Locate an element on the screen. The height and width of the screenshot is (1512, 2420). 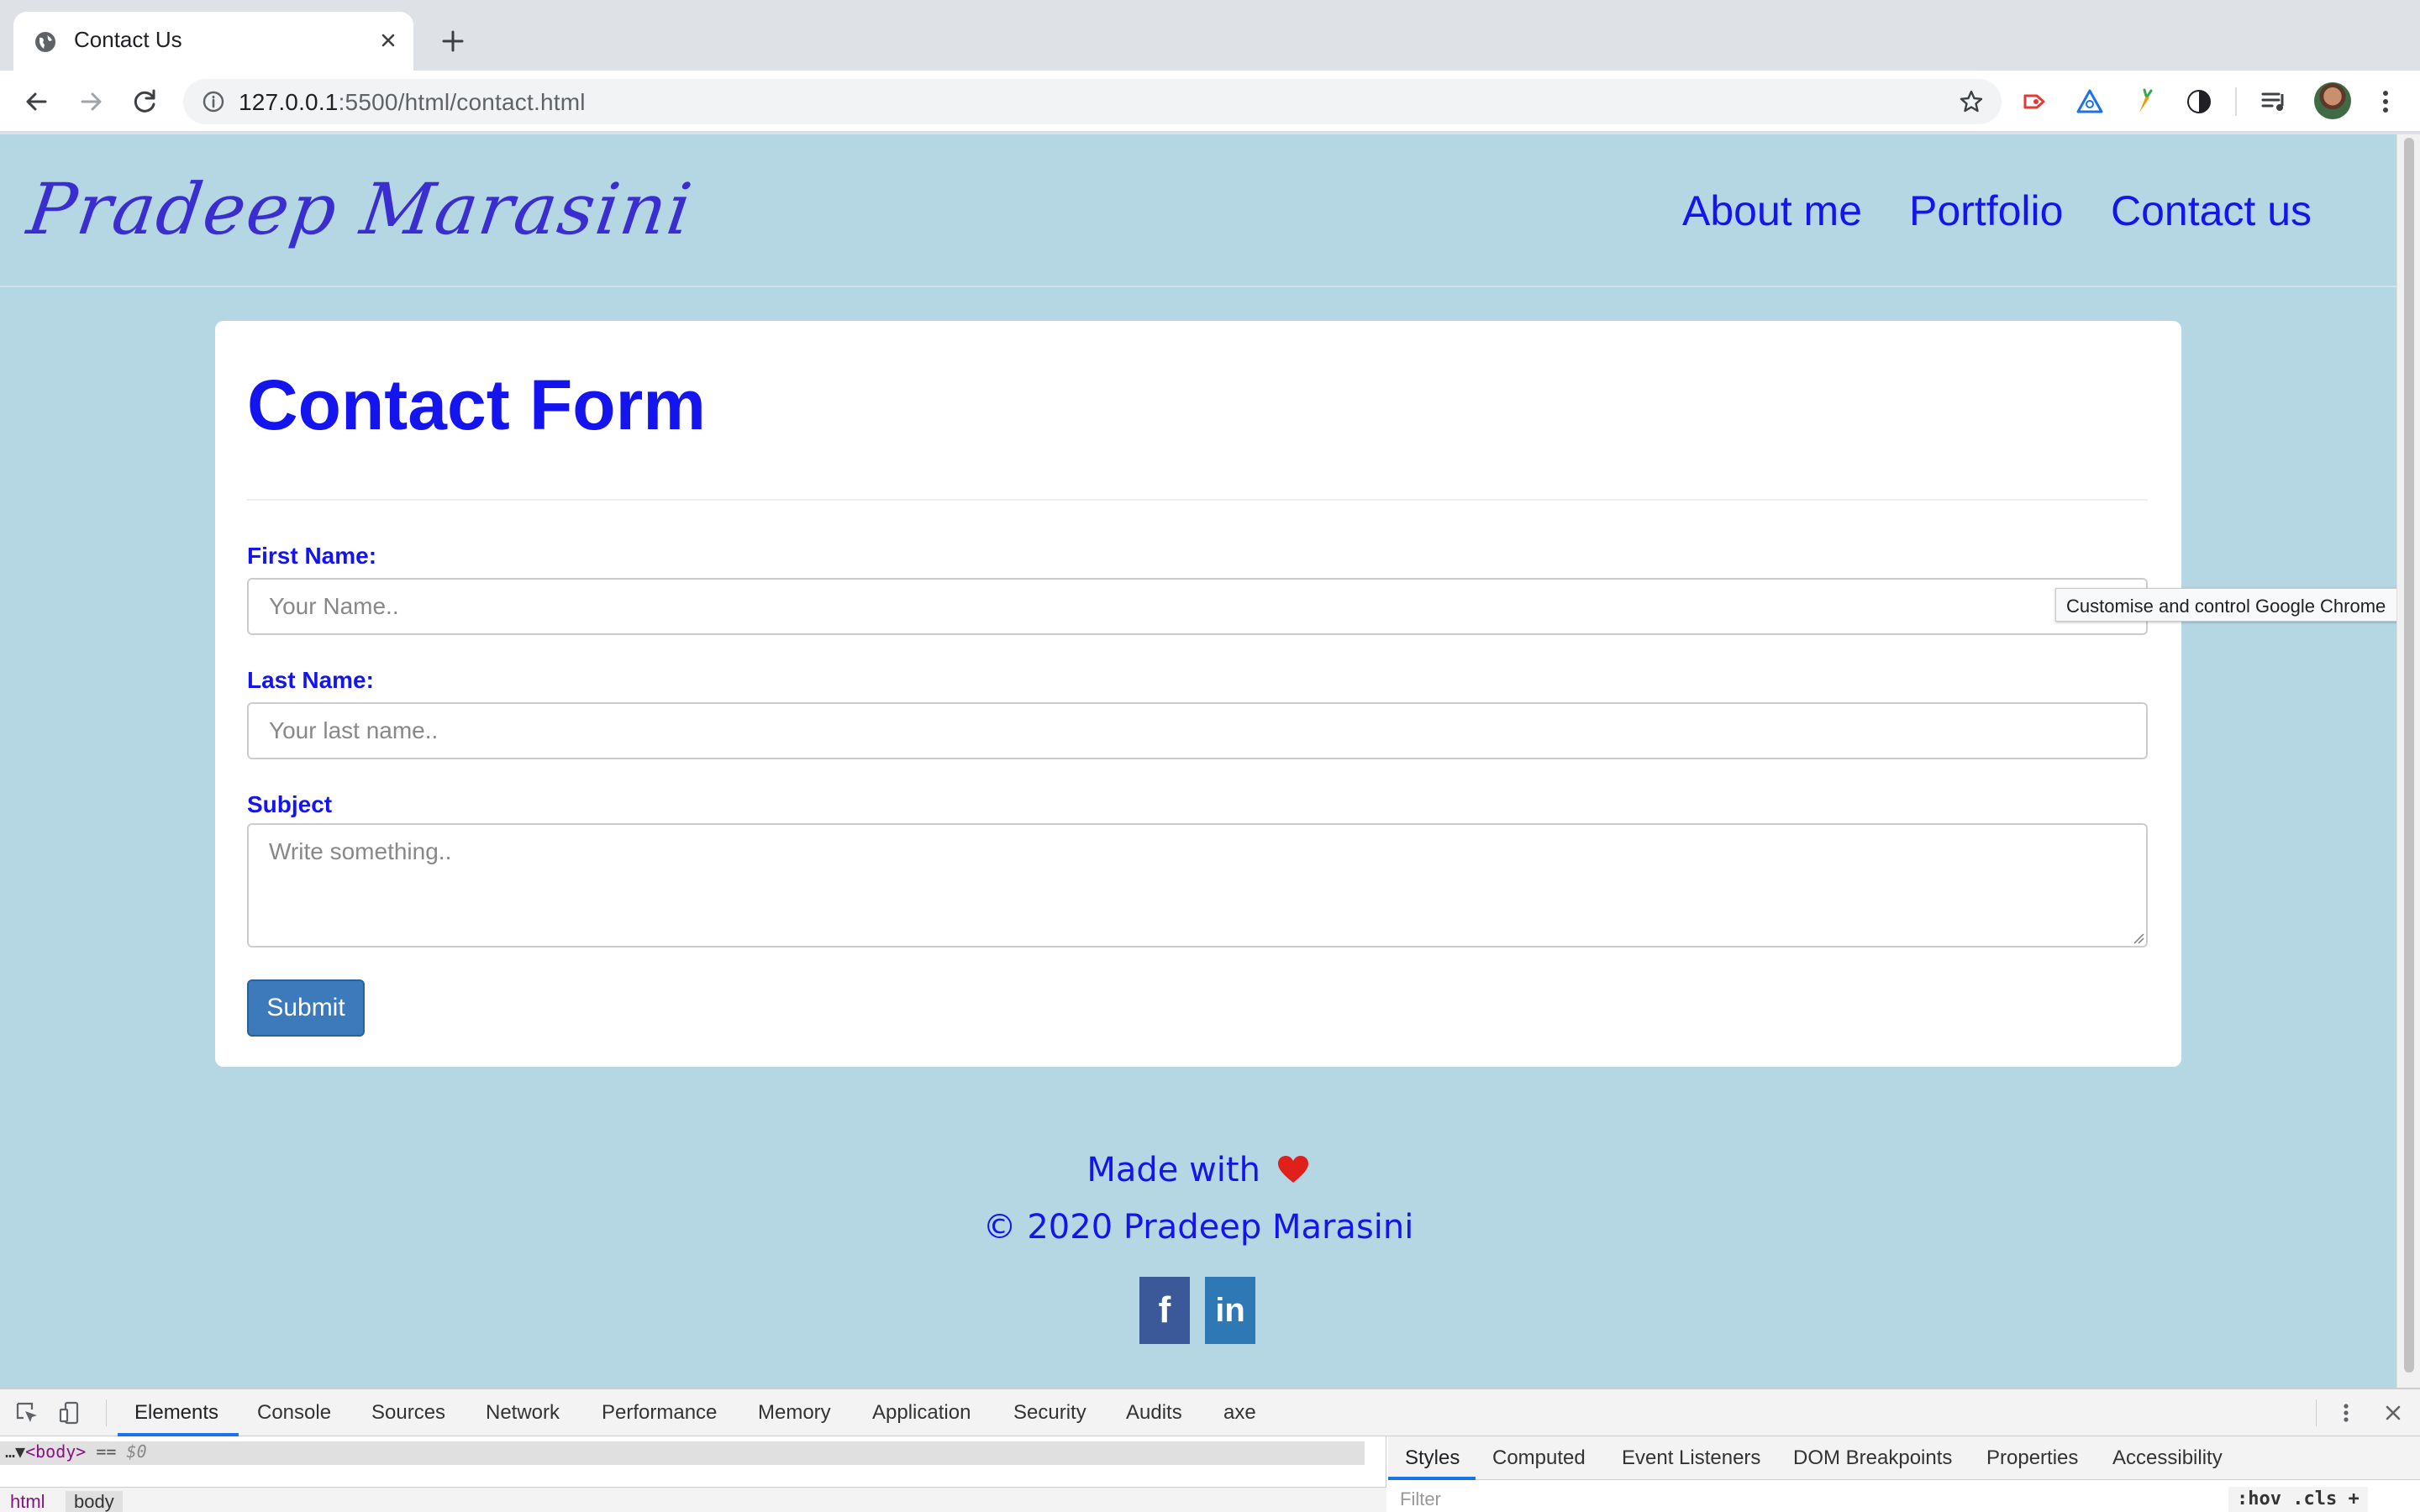
submit-button: Submit is located at coordinates (306, 1008).